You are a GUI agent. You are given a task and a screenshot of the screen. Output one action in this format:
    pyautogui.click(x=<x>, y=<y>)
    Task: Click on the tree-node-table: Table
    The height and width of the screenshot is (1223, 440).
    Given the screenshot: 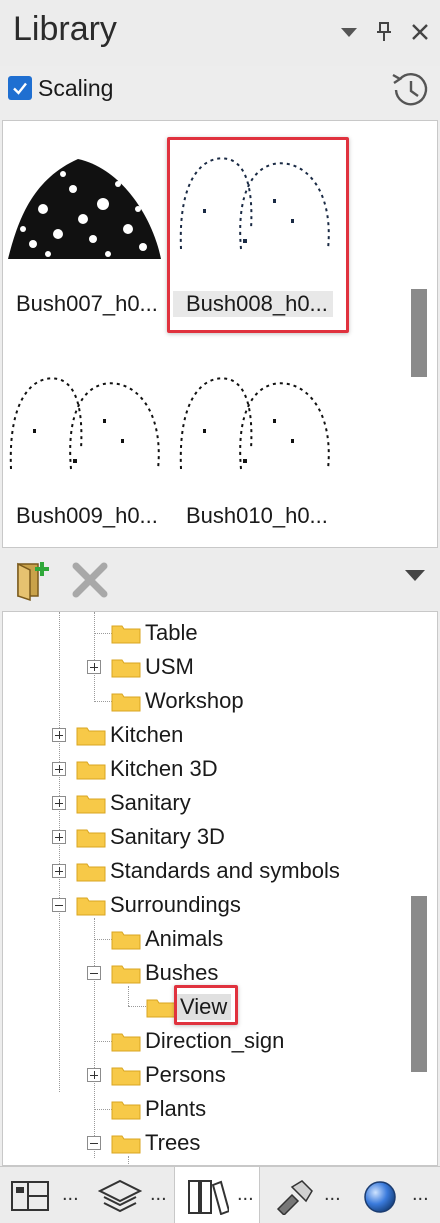 What is the action you would take?
    pyautogui.click(x=154, y=633)
    